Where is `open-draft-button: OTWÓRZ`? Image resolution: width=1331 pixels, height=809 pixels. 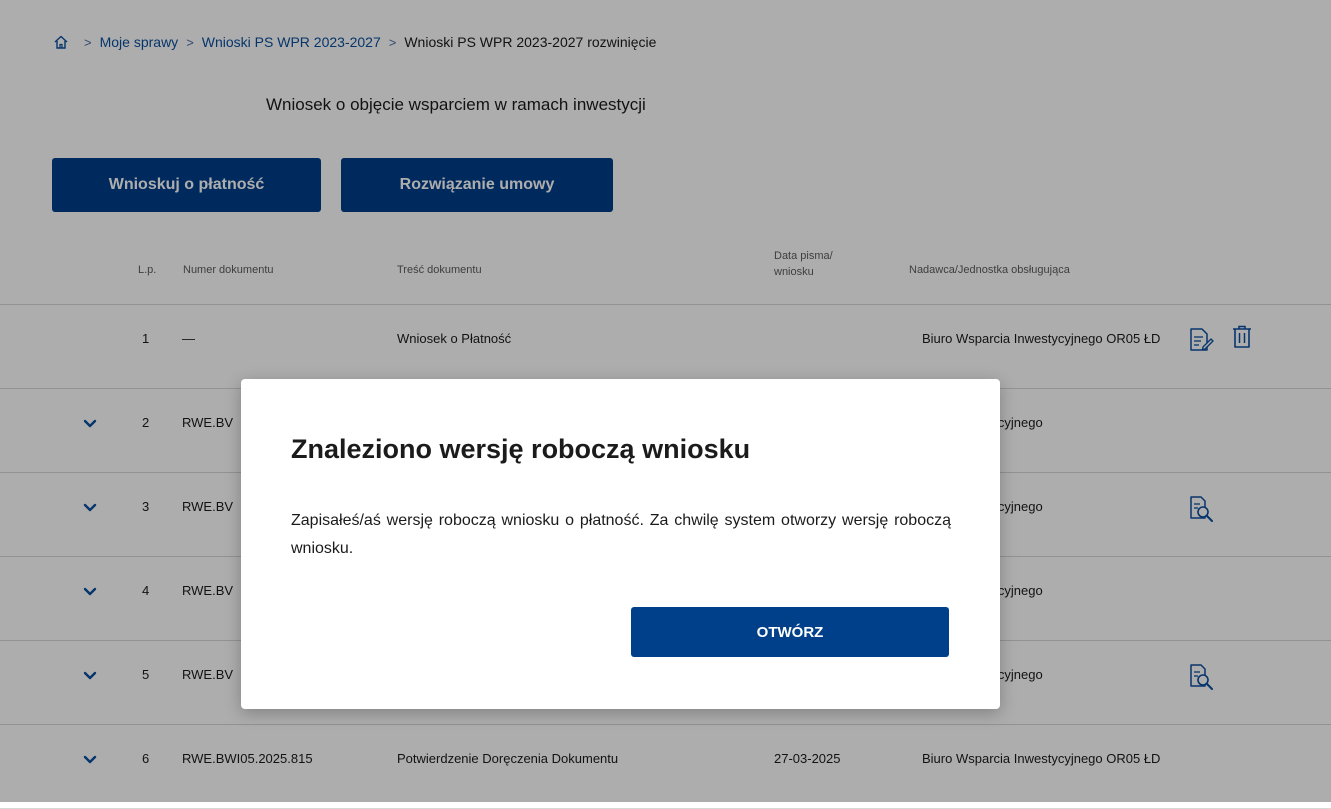
open-draft-button: OTWÓRZ is located at coordinates (790, 632).